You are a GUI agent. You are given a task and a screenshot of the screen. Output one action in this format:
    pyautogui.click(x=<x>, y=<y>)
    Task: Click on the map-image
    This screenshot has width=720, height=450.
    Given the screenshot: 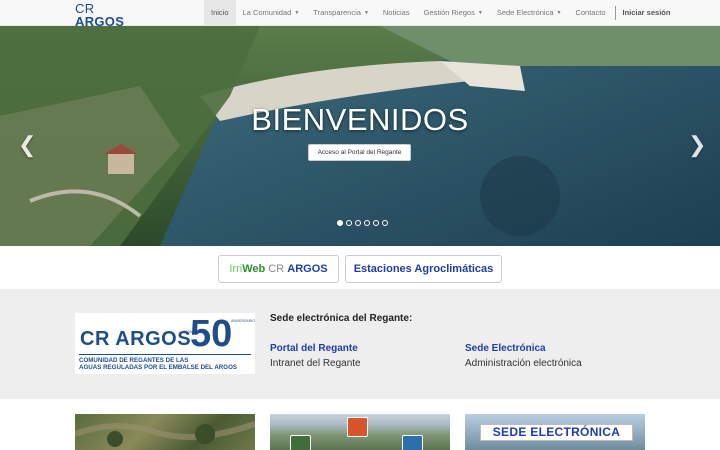 What is the action you would take?
    pyautogui.click(x=165, y=434)
    